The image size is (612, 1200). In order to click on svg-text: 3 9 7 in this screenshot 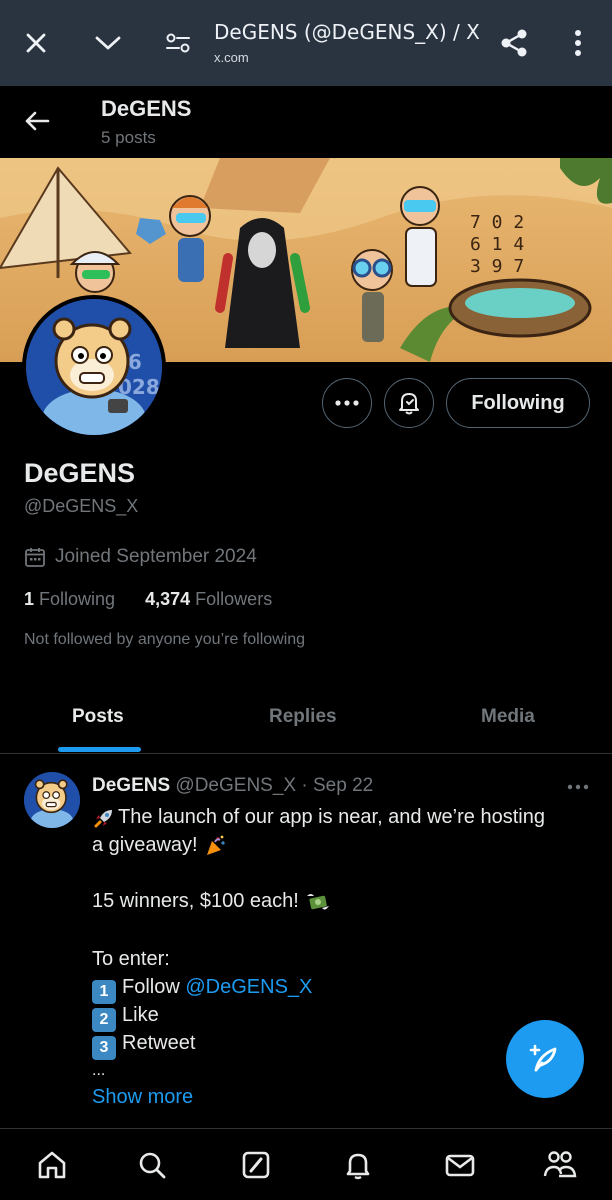, I will do `click(497, 266)`.